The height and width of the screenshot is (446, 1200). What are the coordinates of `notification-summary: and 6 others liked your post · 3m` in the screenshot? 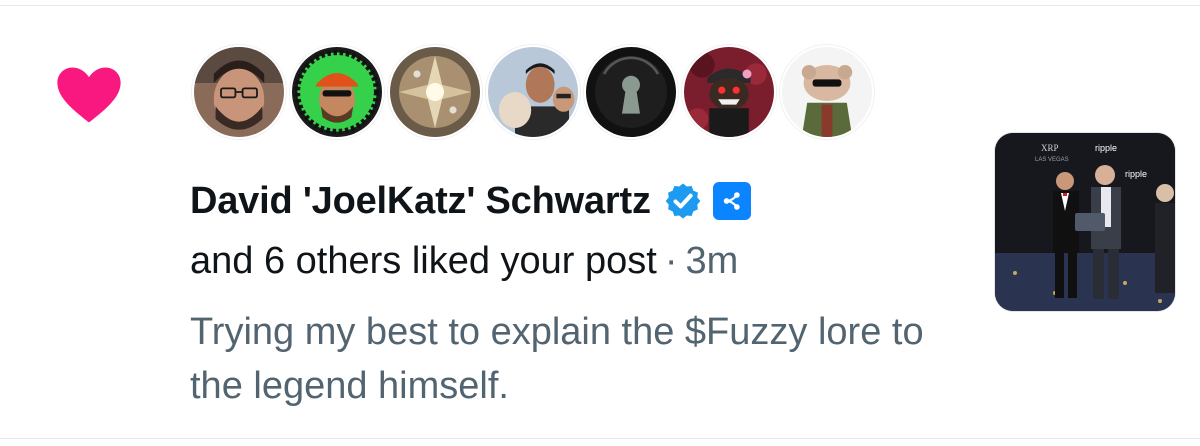 It's located at (464, 261).